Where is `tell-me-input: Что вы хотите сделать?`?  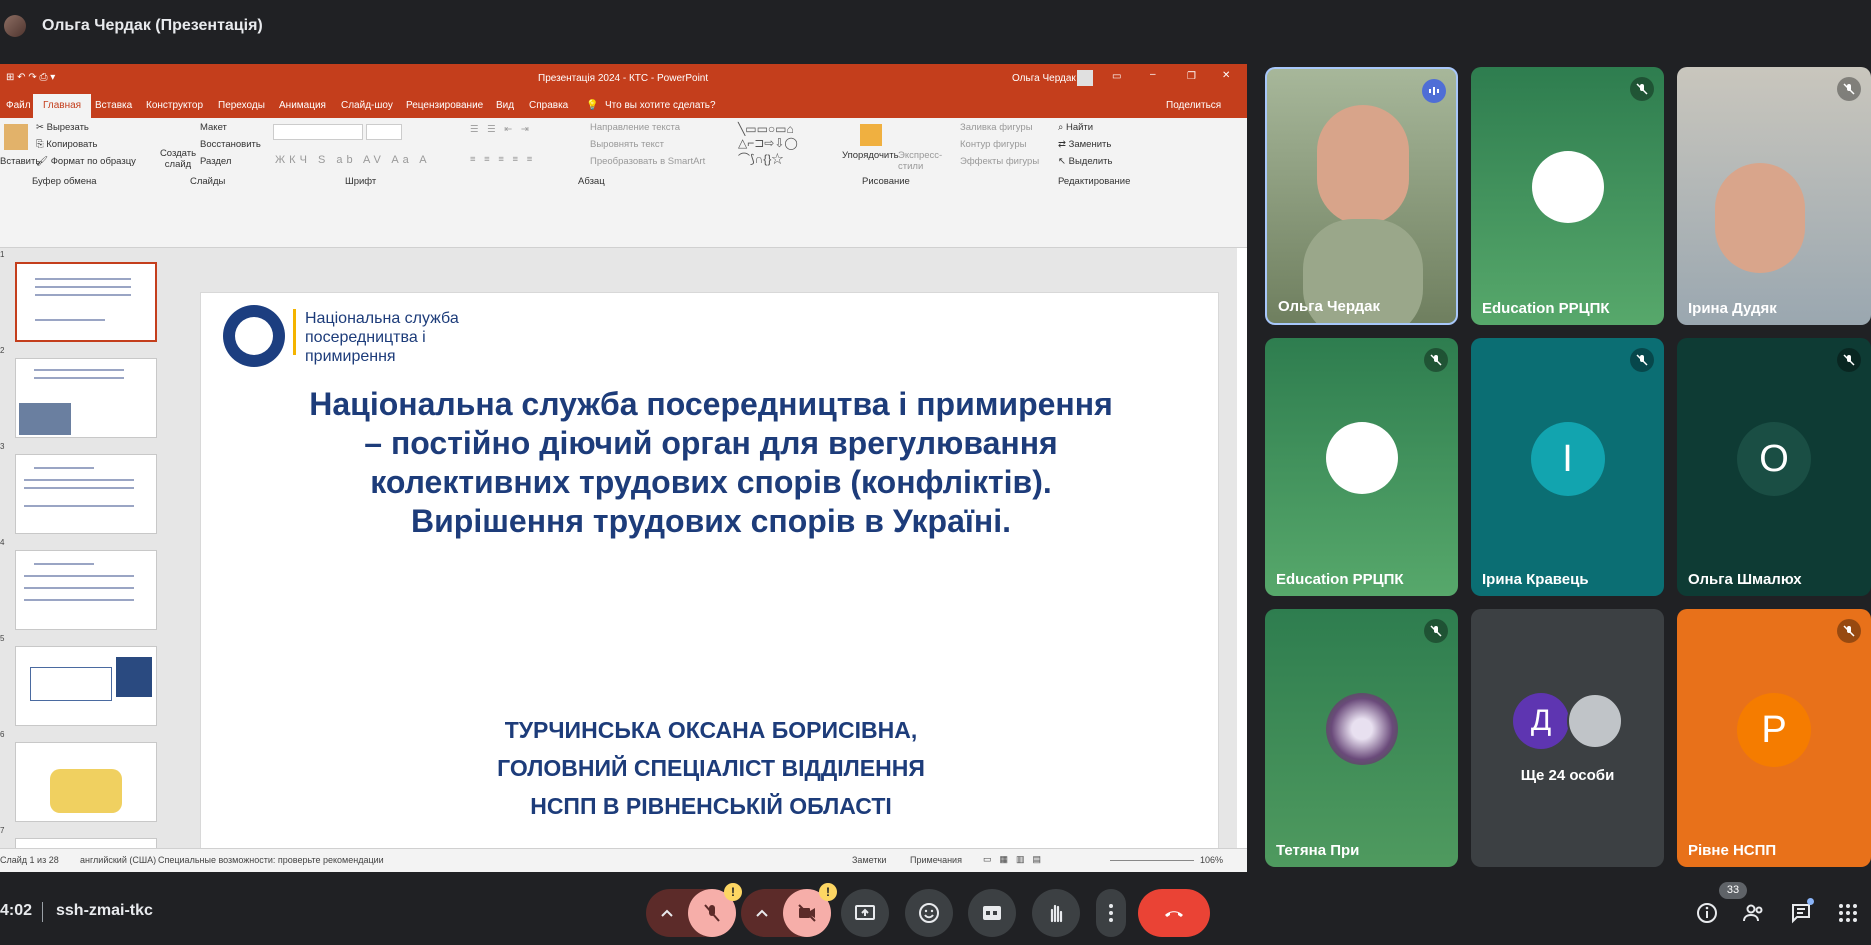
tell-me-input: Что вы хотите сделать? is located at coordinates (660, 105).